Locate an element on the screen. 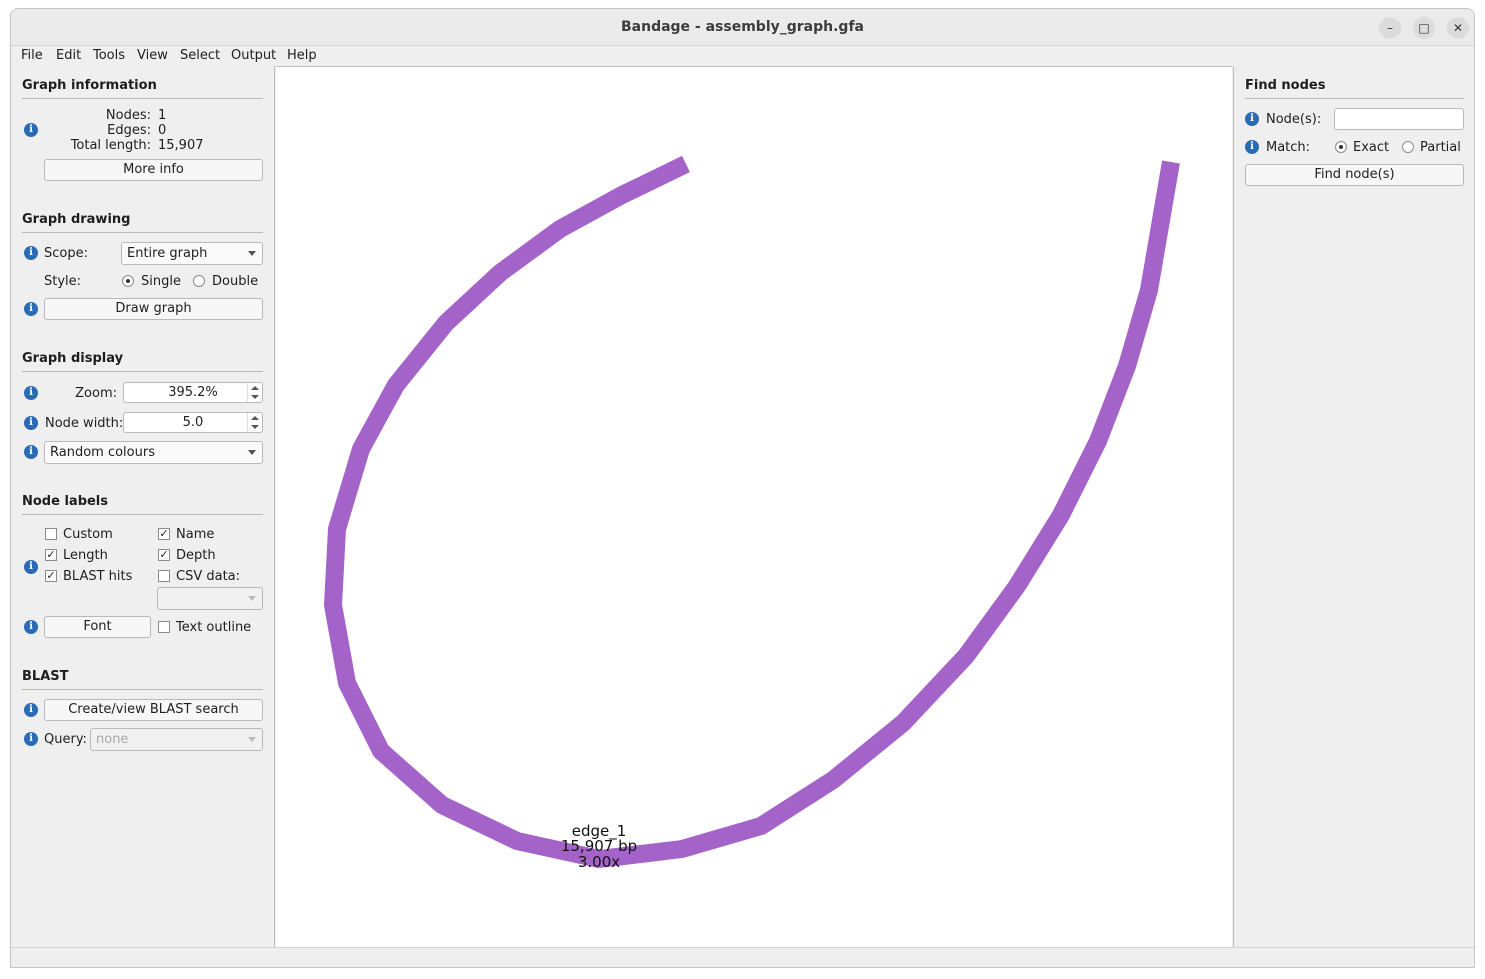 Image resolution: width=1485 pixels, height=979 pixels. custom-checkbox is located at coordinates (51, 534).